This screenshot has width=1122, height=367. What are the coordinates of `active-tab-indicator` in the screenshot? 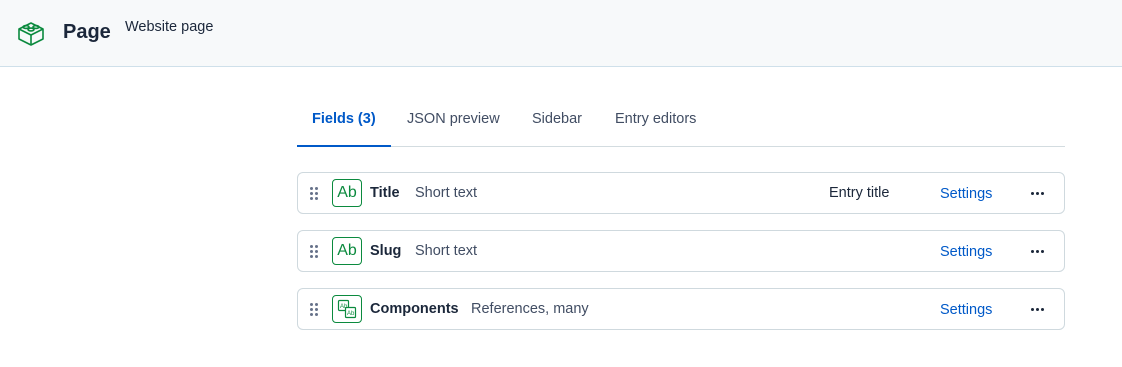 It's located at (344, 146).